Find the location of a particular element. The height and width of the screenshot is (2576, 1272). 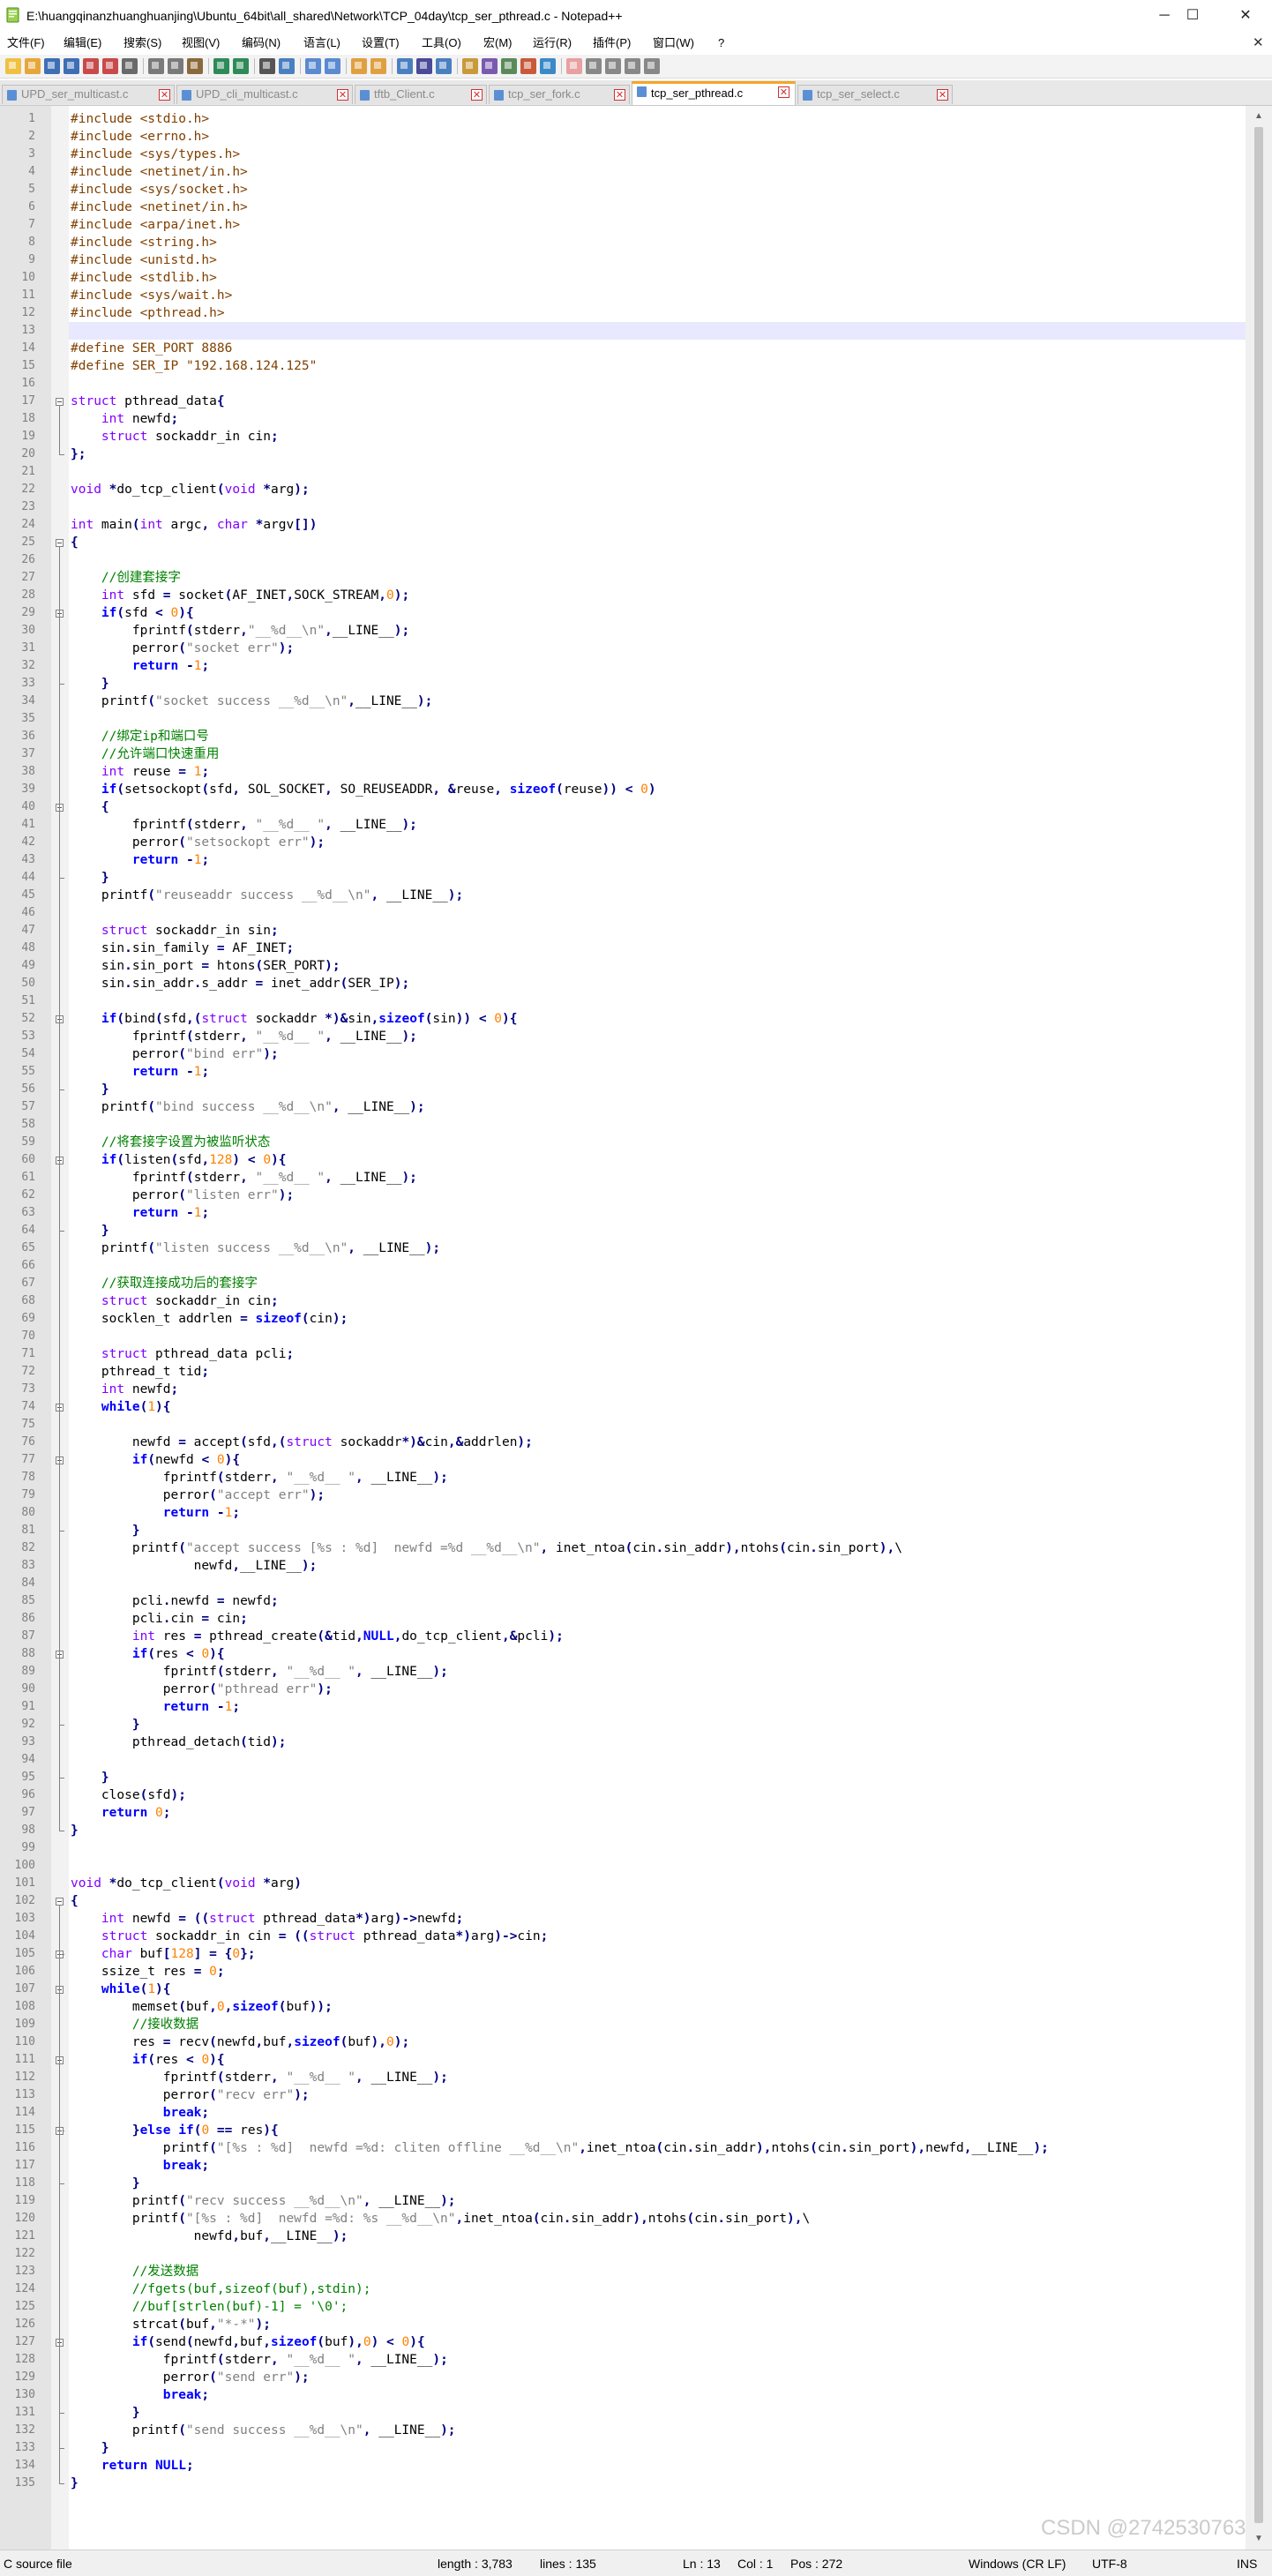

code-line: //创建套接字 is located at coordinates (126, 578).